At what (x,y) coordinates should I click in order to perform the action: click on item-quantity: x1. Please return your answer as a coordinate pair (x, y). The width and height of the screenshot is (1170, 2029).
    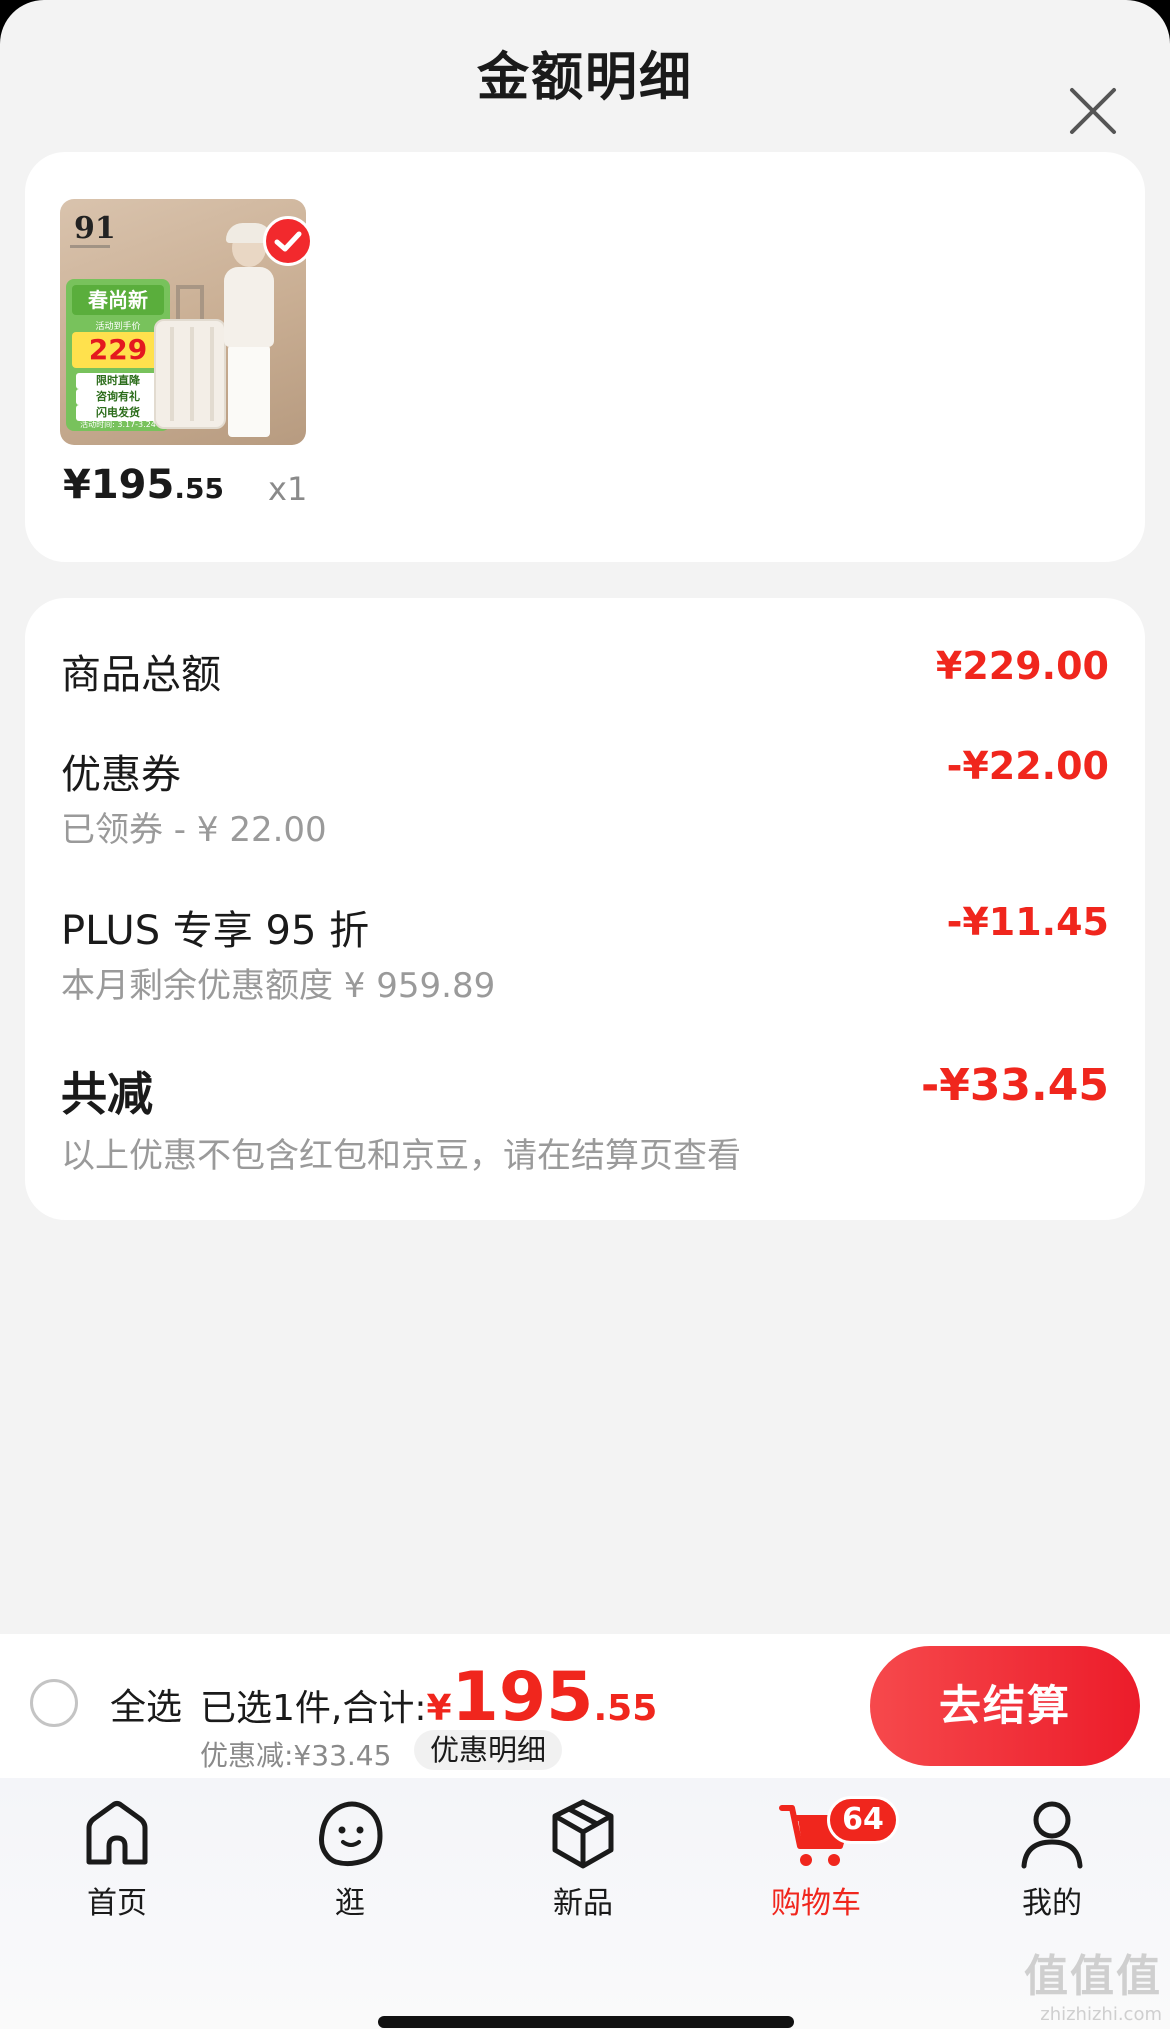
    Looking at the image, I should click on (288, 489).